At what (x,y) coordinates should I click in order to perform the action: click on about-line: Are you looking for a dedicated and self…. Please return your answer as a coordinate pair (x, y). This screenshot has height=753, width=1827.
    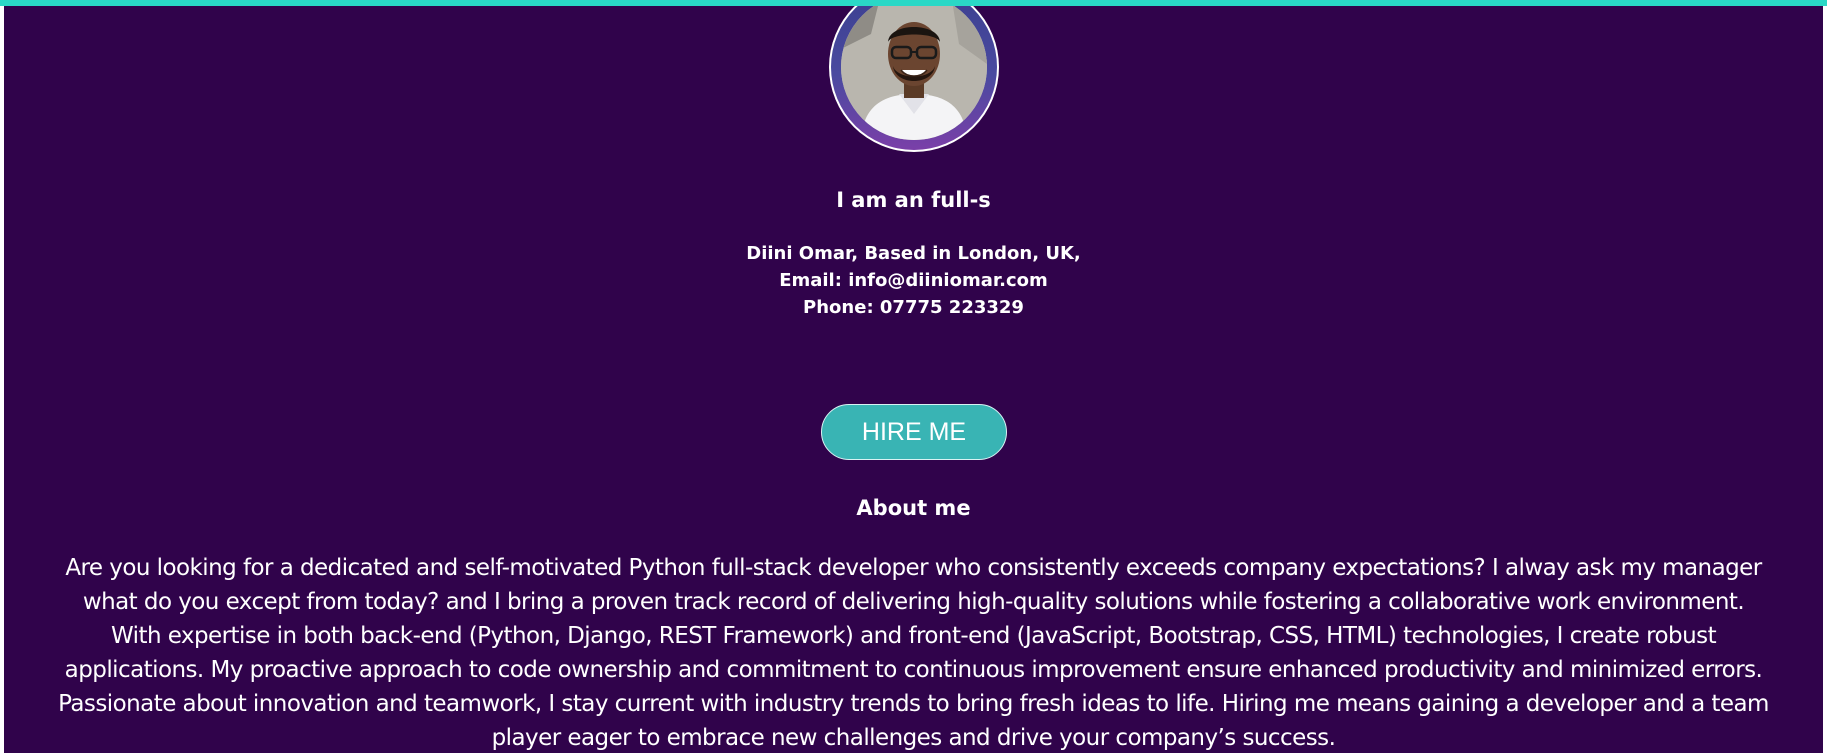
    Looking at the image, I should click on (913, 568).